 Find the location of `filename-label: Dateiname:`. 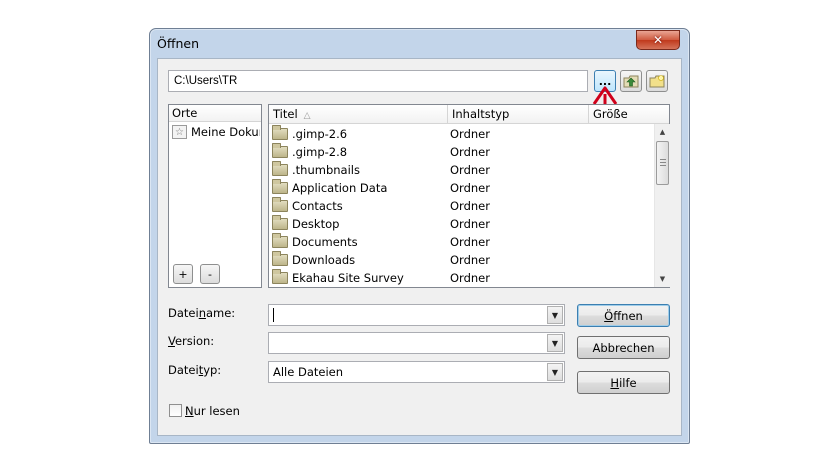

filename-label: Dateiname: is located at coordinates (202, 313).